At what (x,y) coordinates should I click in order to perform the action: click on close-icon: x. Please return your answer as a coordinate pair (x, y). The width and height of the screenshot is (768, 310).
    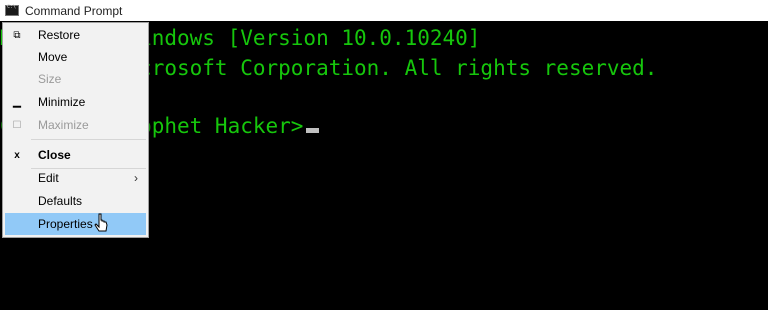
    Looking at the image, I should click on (17, 155).